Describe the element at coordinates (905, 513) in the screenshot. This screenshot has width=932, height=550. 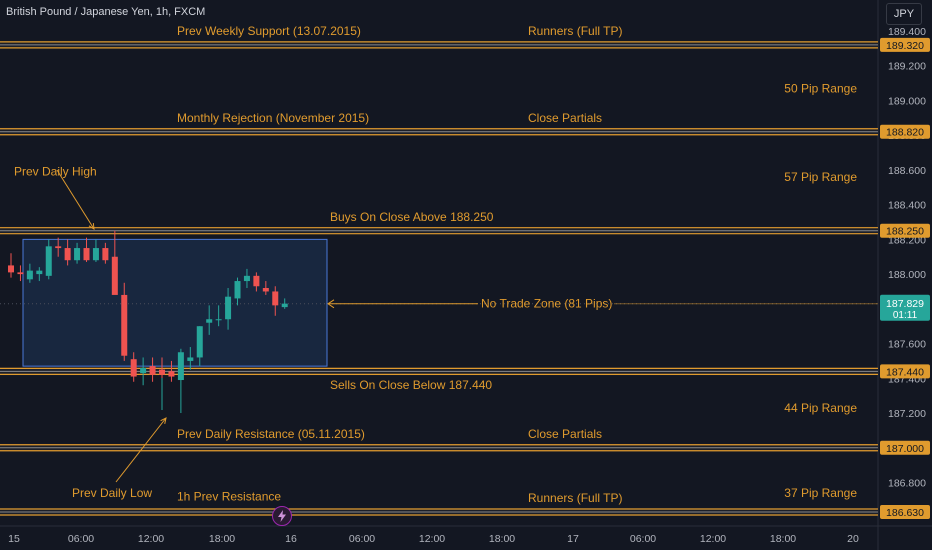
I see `price-tag-label: 186.630` at that location.